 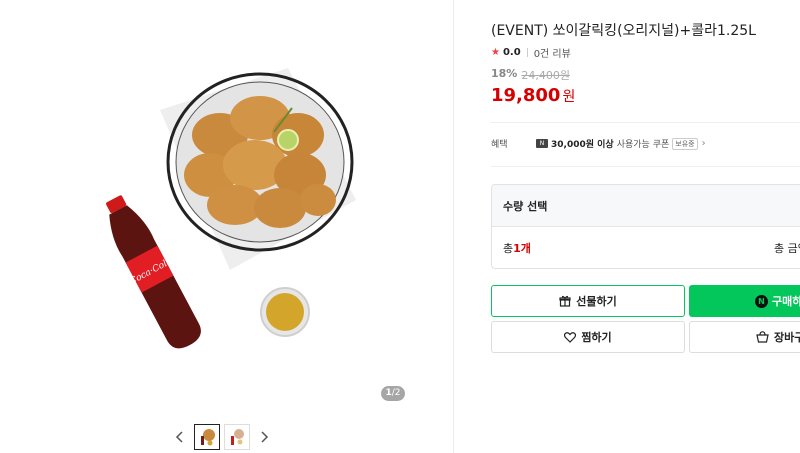 What do you see at coordinates (552, 52) in the screenshot?
I see `review-count-link: 0건 리뷰` at bounding box center [552, 52].